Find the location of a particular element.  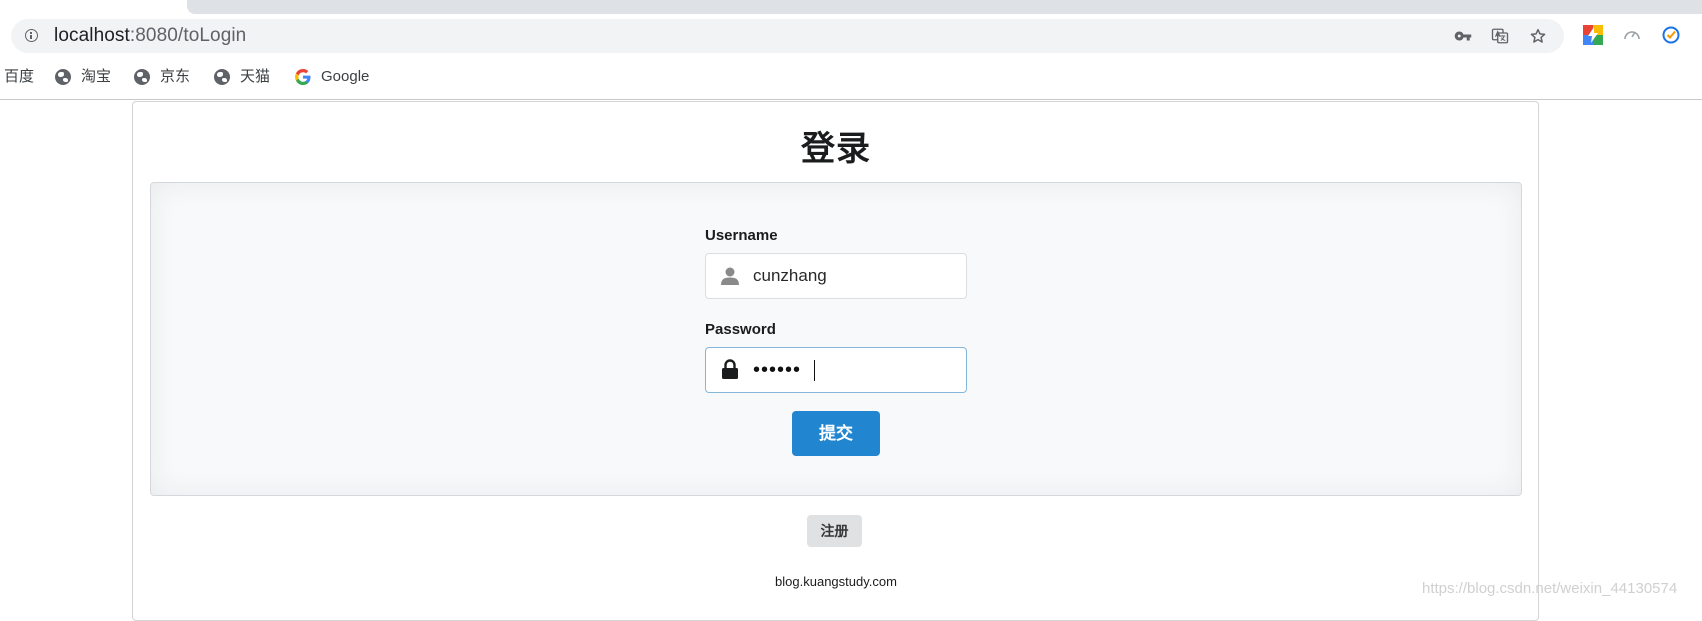

user-icon is located at coordinates (730, 276).